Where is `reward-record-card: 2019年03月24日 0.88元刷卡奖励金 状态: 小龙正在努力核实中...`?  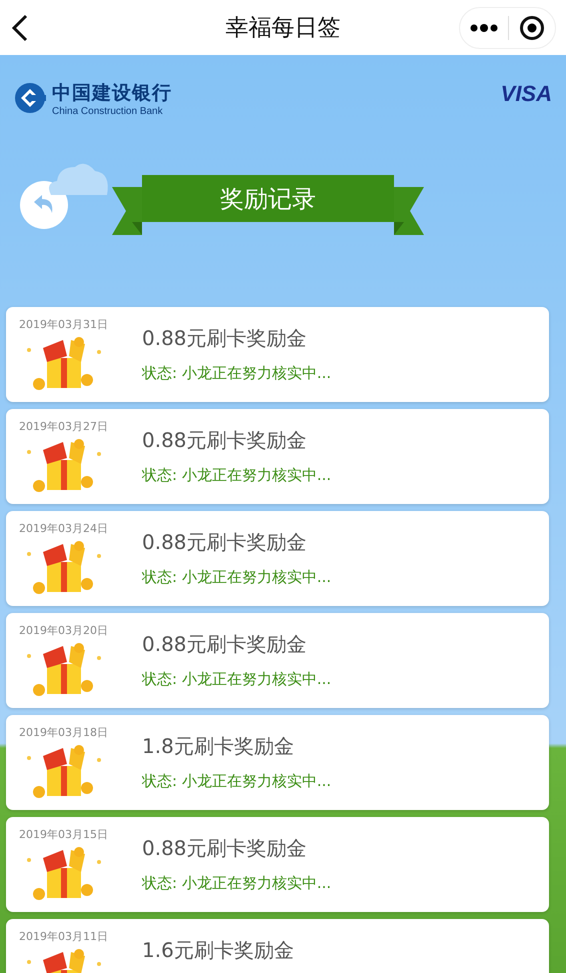 reward-record-card: 2019年03月24日 0.88元刷卡奖励金 状态: 小龙正在努力核实中... is located at coordinates (277, 558).